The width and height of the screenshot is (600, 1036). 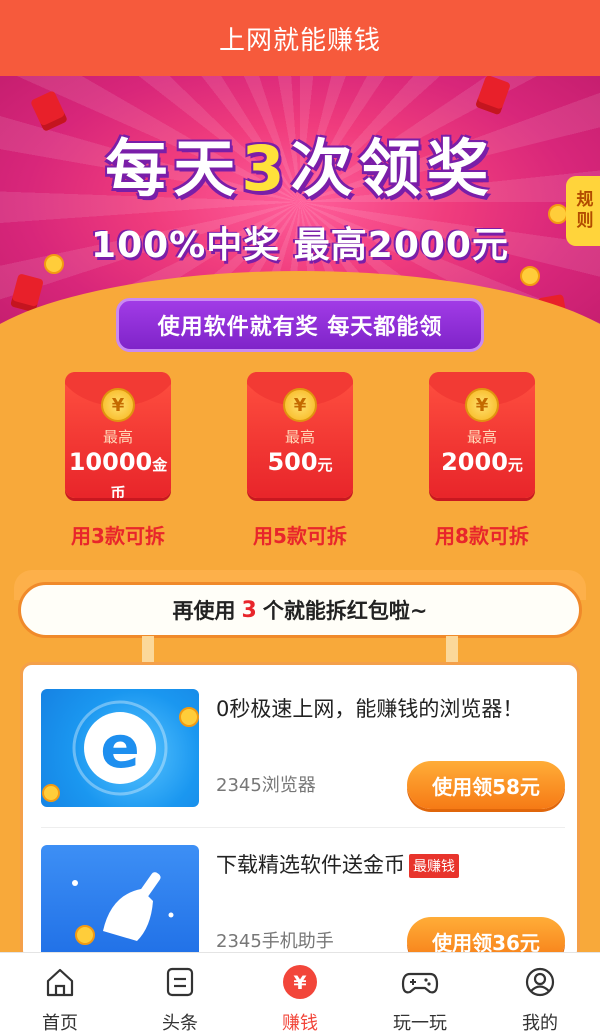 I want to click on tab-label: 头条, so click(x=180, y=1023).